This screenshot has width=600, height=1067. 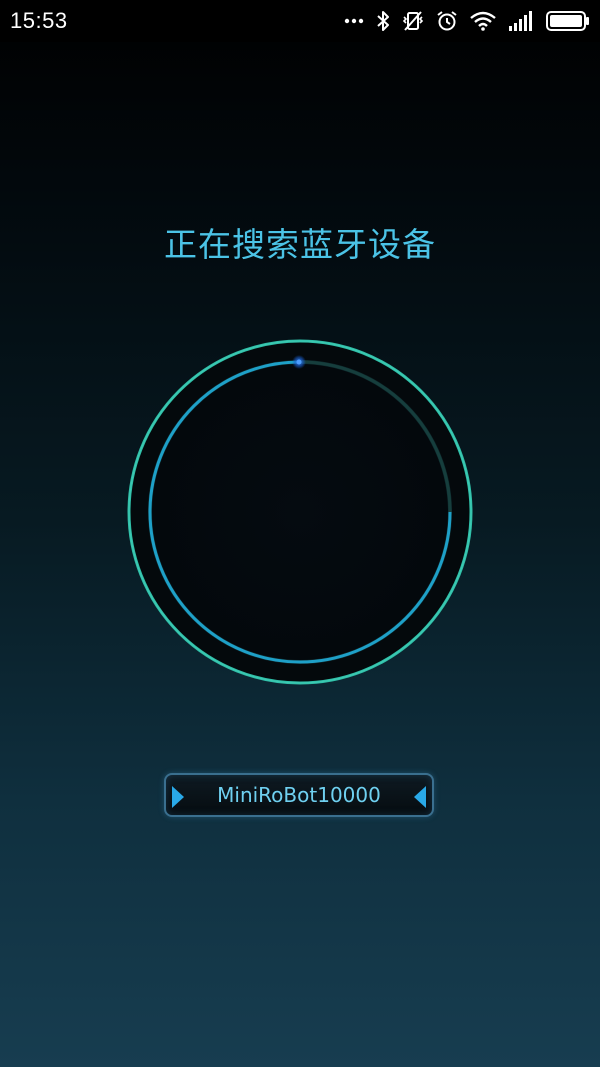 I want to click on signal-icon, so click(x=521, y=21).